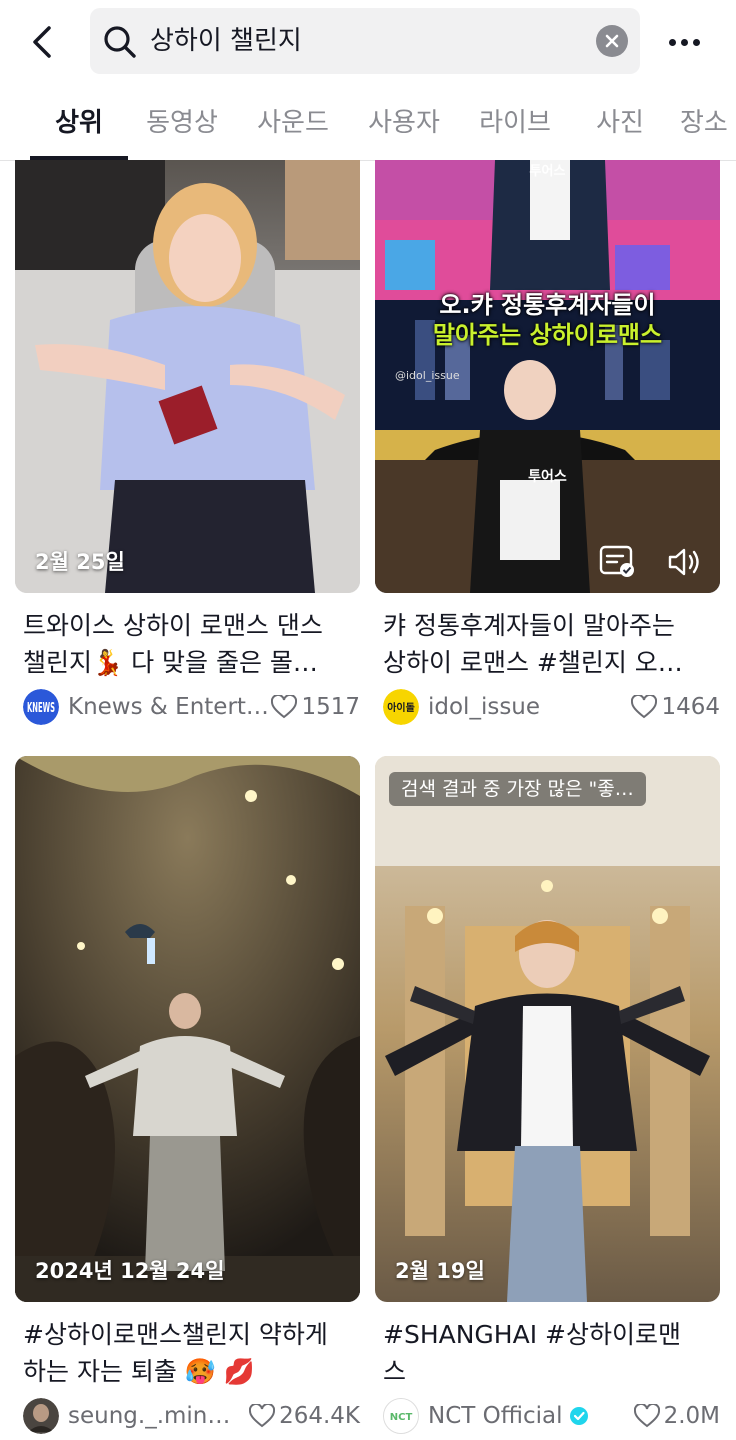  Describe the element at coordinates (187, 376) in the screenshot. I see `video-thumbnail: 2월 25일` at that location.